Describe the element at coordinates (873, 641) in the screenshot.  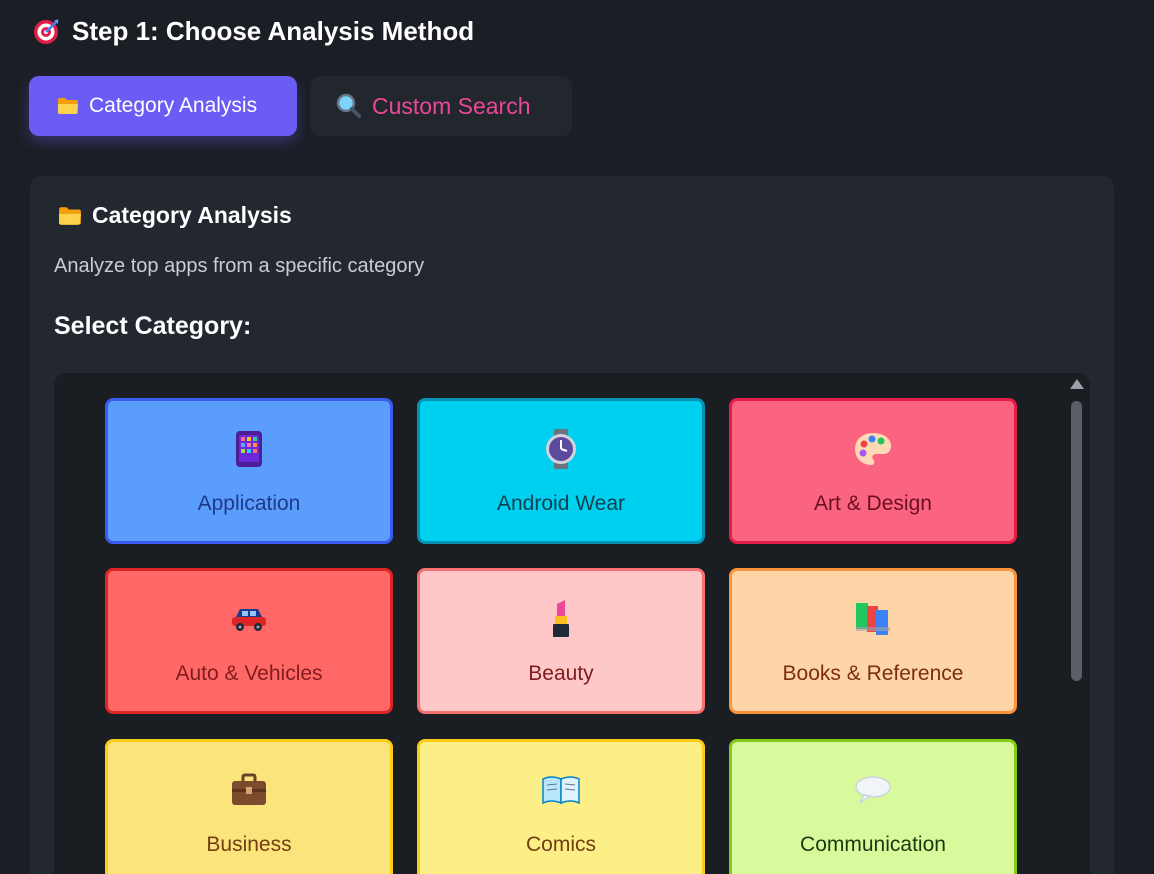
I see `category-card-books-reference: Books & Reference` at that location.